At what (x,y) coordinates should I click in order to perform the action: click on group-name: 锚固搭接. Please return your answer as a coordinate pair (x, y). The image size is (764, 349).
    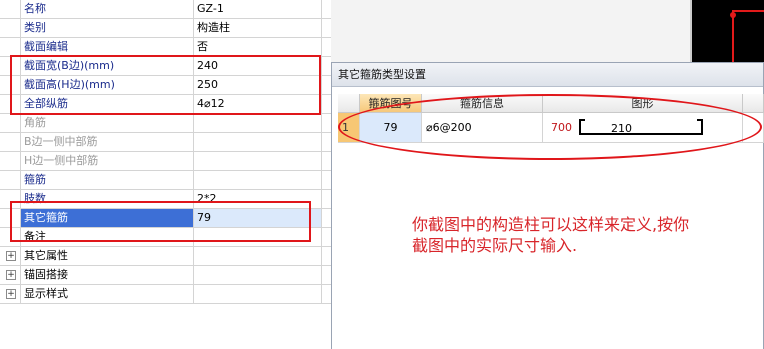
    Looking at the image, I should click on (107, 275).